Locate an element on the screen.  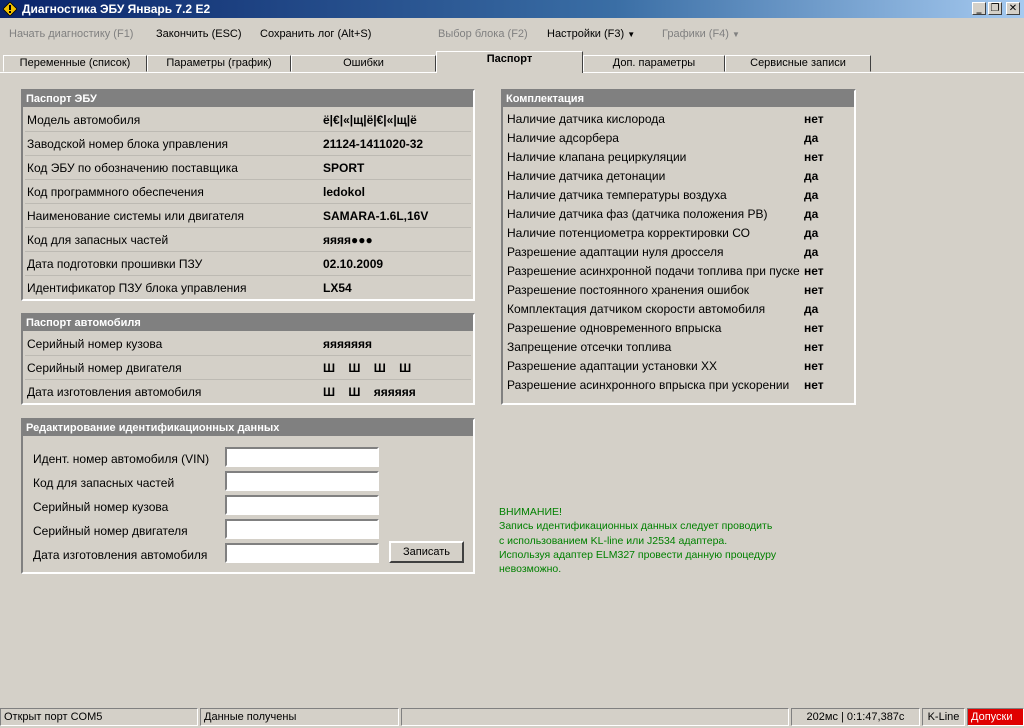
row-value: ё|€|«|щ|ё|€|«|щ|ё is located at coordinates (370, 120).